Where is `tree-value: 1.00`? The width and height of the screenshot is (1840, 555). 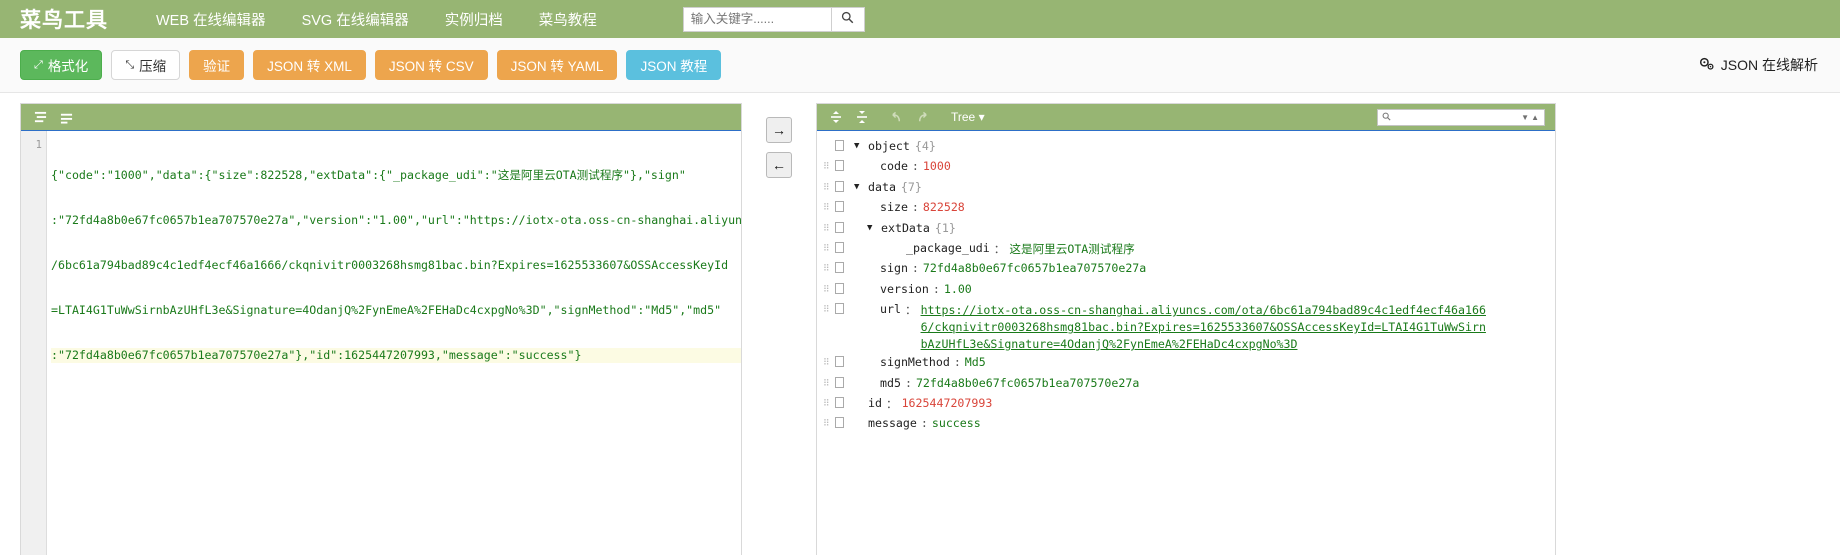
tree-value: 1.00 is located at coordinates (958, 289).